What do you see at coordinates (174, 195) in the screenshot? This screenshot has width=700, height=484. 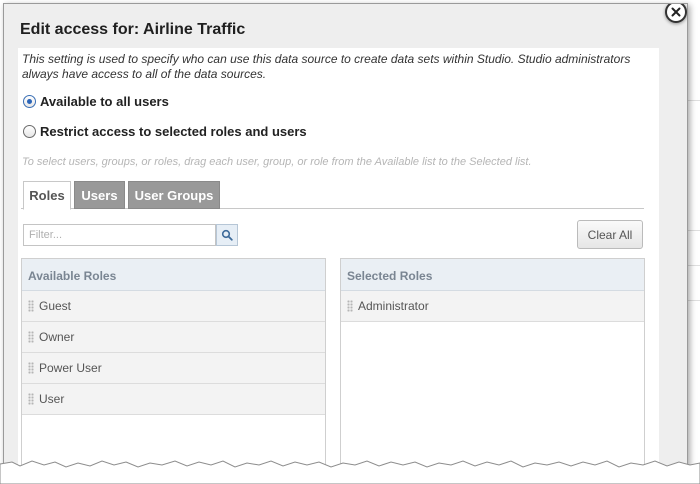 I see `tab-user-groups: User Groups` at bounding box center [174, 195].